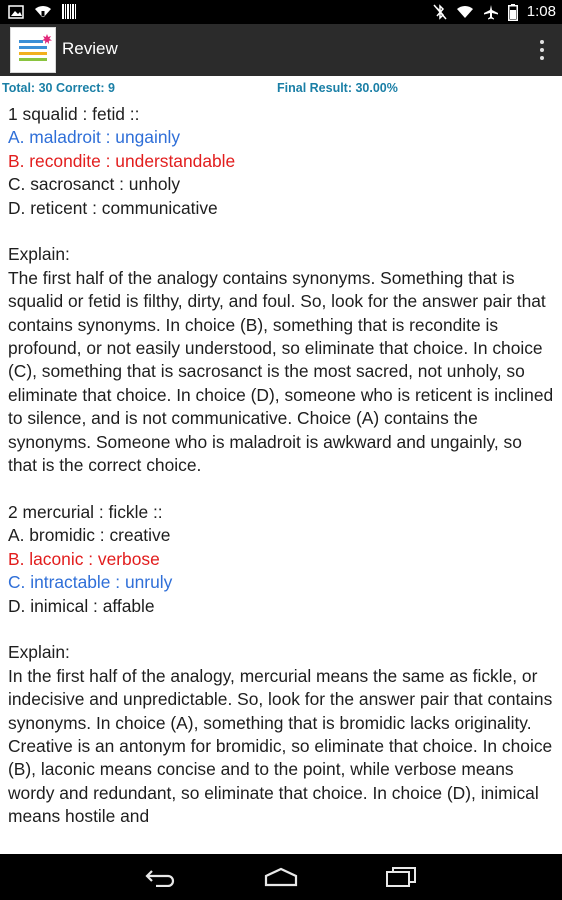 Image resolution: width=562 pixels, height=900 pixels. I want to click on option-b: B. laconic : verbose, so click(84, 558).